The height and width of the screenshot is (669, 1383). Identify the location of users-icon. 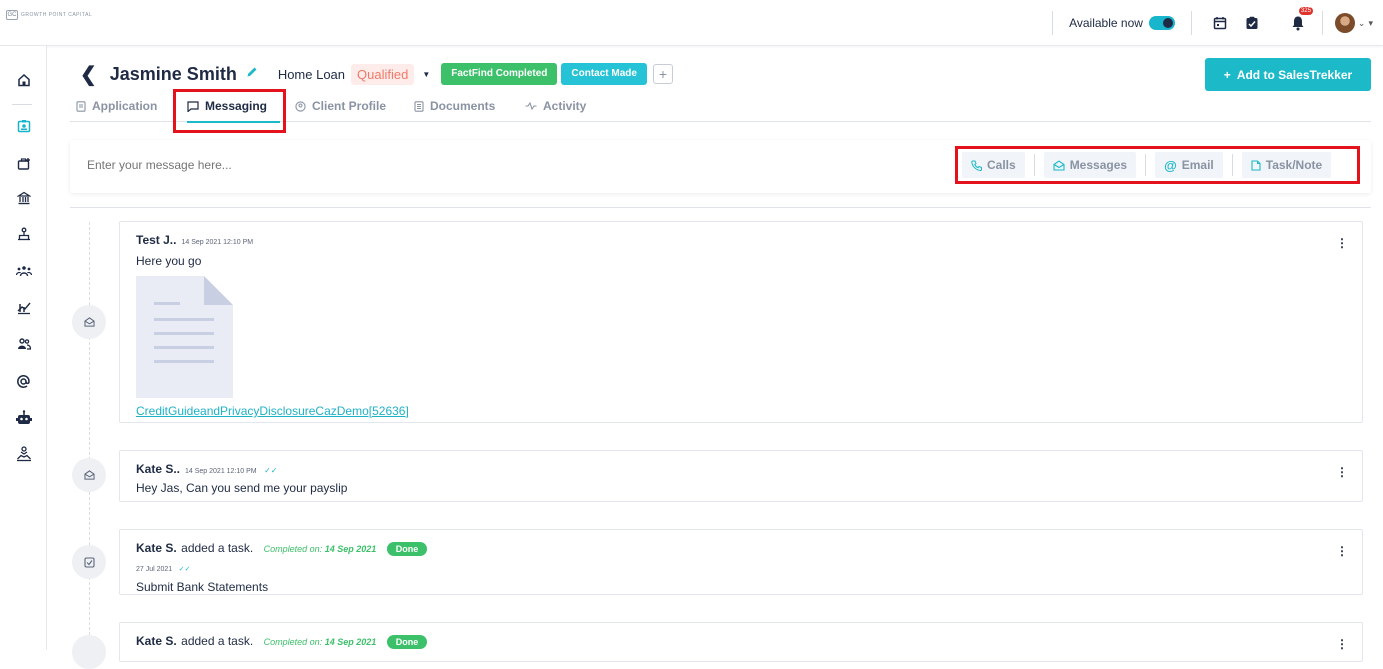
(23, 344).